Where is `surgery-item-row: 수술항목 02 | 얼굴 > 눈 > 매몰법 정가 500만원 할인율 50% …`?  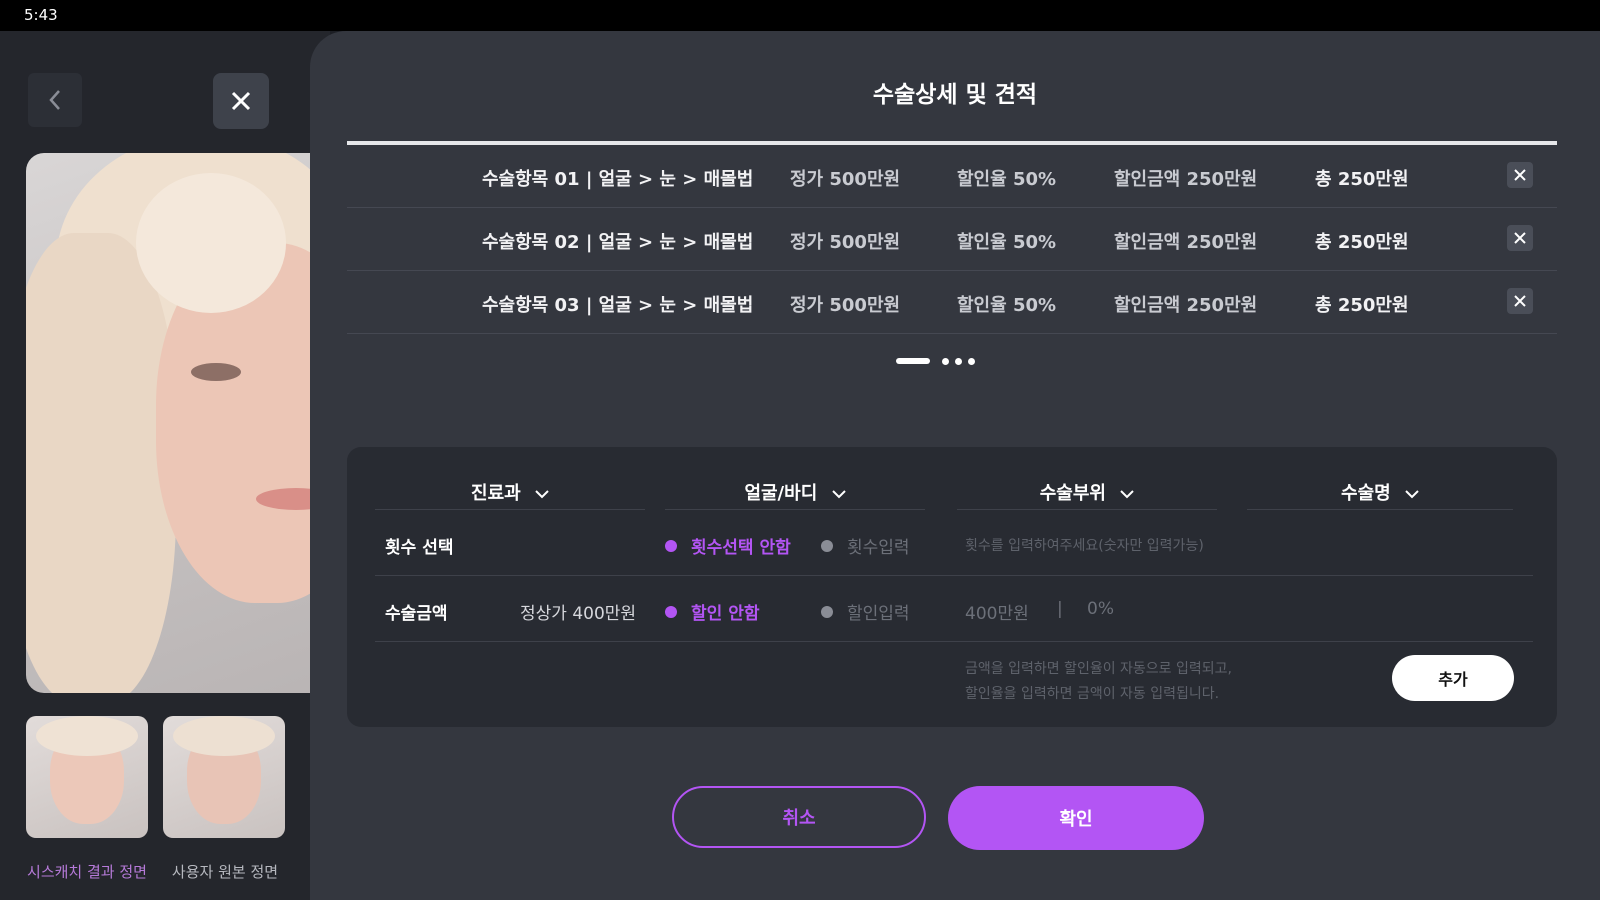 surgery-item-row: 수술항목 02 | 얼굴 > 눈 > 매몰법 정가 500만원 할인율 50% … is located at coordinates (952, 239).